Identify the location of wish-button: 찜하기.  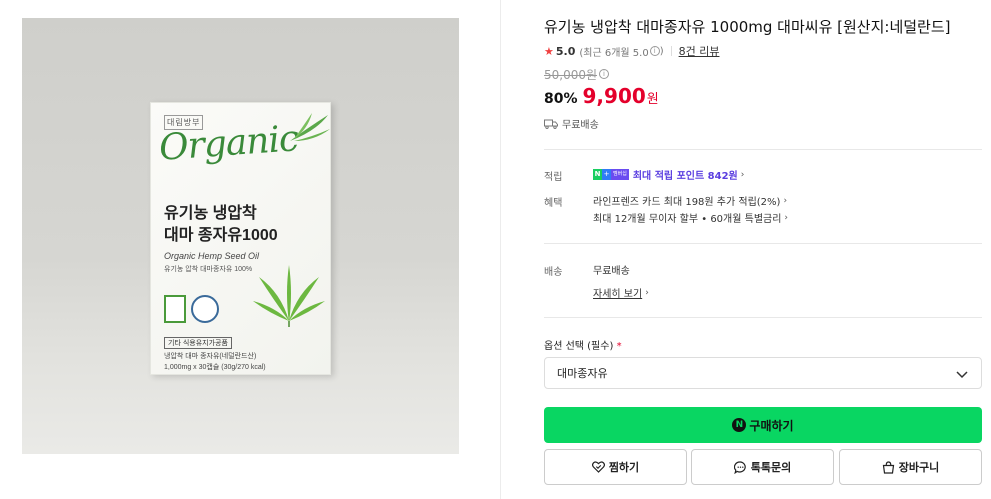
(615, 467).